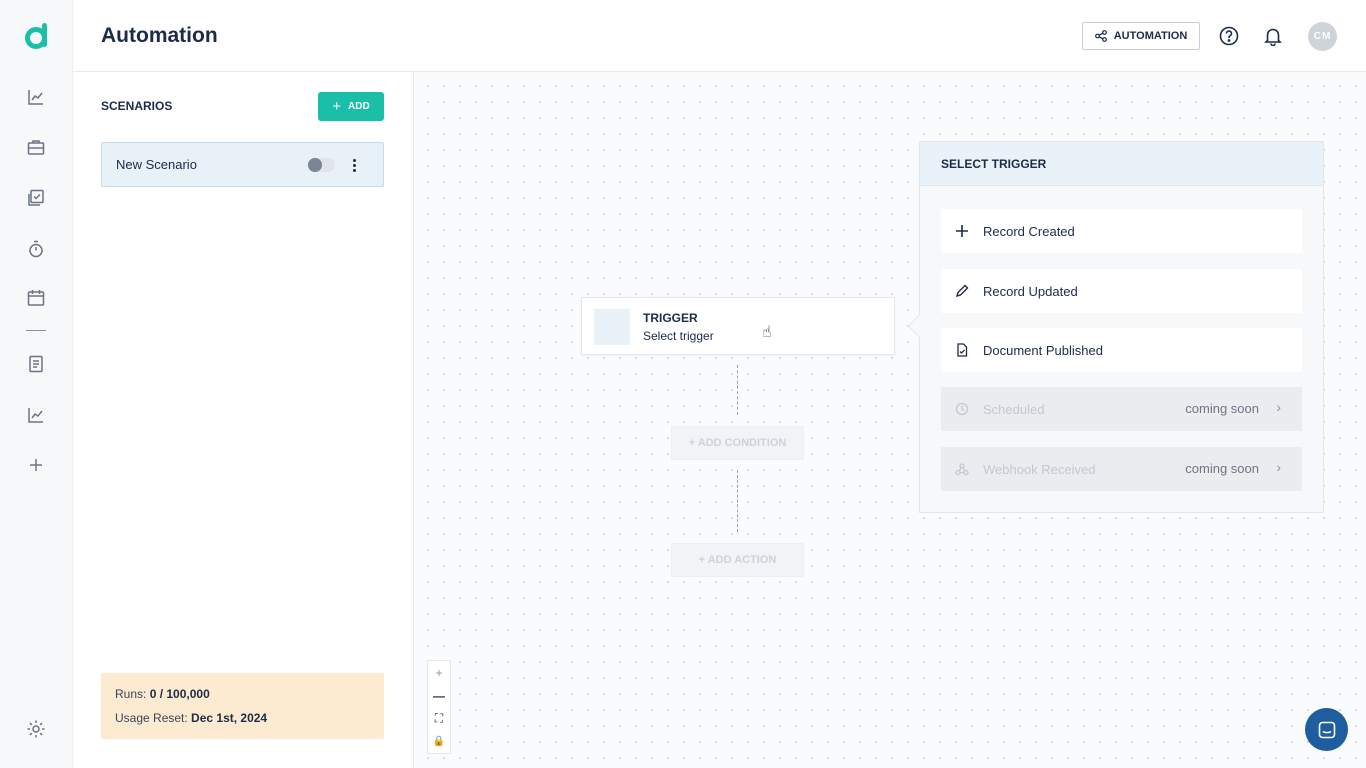  What do you see at coordinates (1121, 291) in the screenshot?
I see `trigger-option-record-updated: Record Updated` at bounding box center [1121, 291].